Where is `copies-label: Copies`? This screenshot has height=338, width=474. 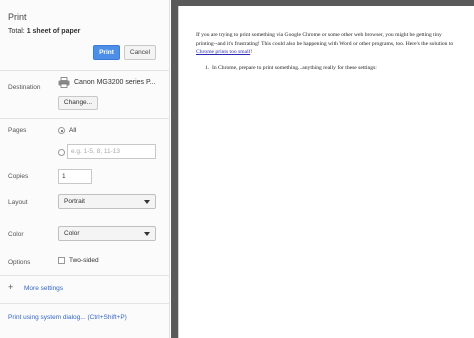 copies-label: Copies is located at coordinates (18, 176).